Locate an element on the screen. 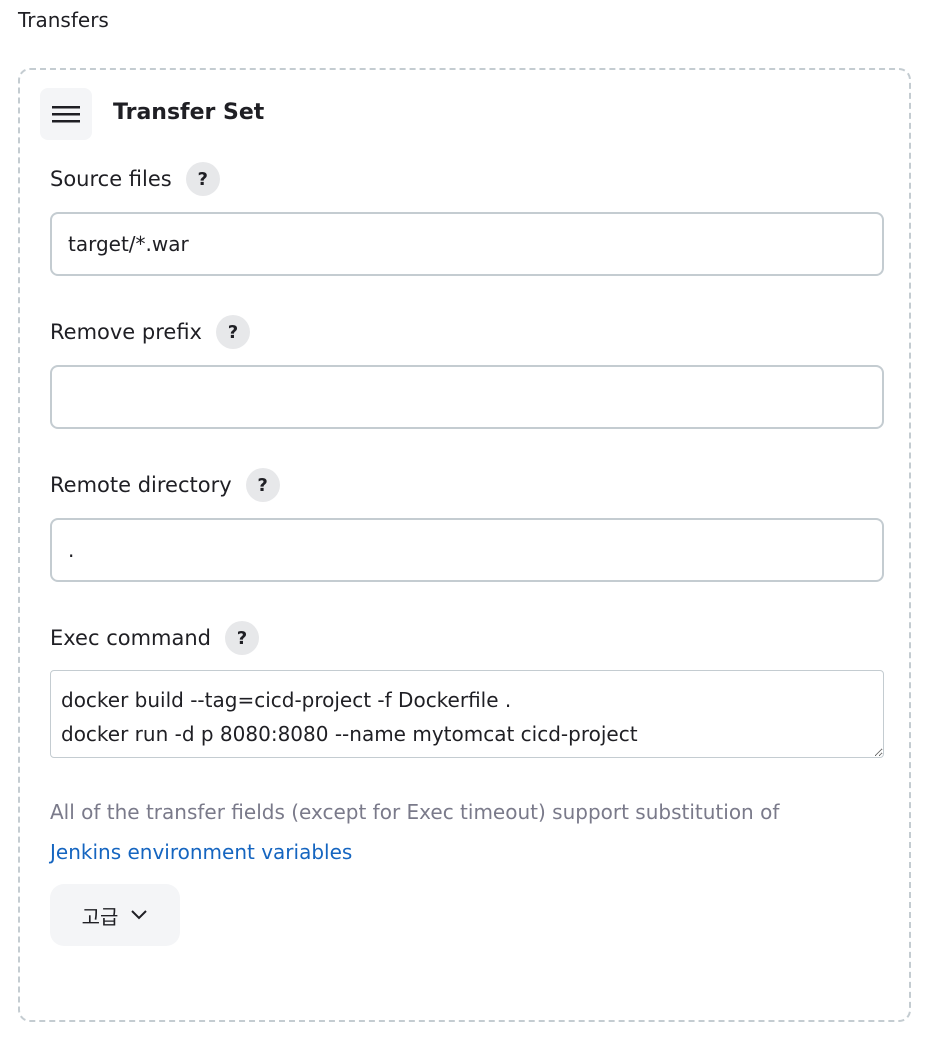 This screenshot has height=1046, width=929. remote-directory-input is located at coordinates (467, 550).